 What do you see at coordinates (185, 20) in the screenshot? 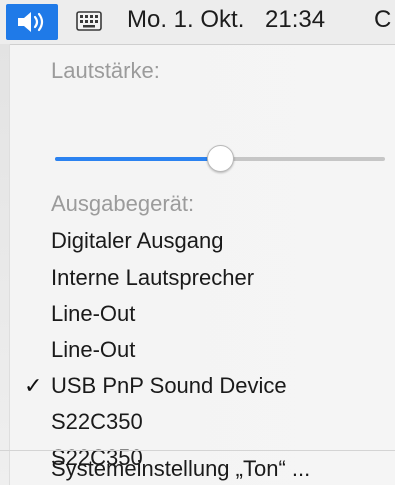
I see `menubar-date: Mo. 1. Okt.` at bounding box center [185, 20].